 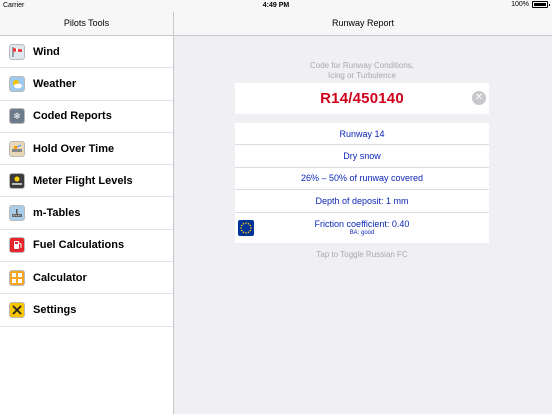 I want to click on status-bar: Carrier 4:49 PM 100%, so click(x=276, y=6).